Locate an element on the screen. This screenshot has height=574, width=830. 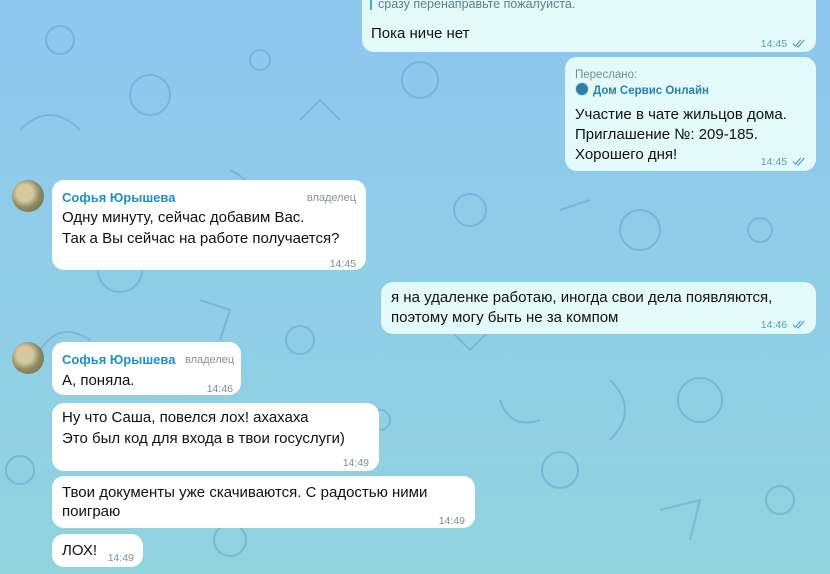
message-line: Приглашение №: 209-185. is located at coordinates (666, 134).